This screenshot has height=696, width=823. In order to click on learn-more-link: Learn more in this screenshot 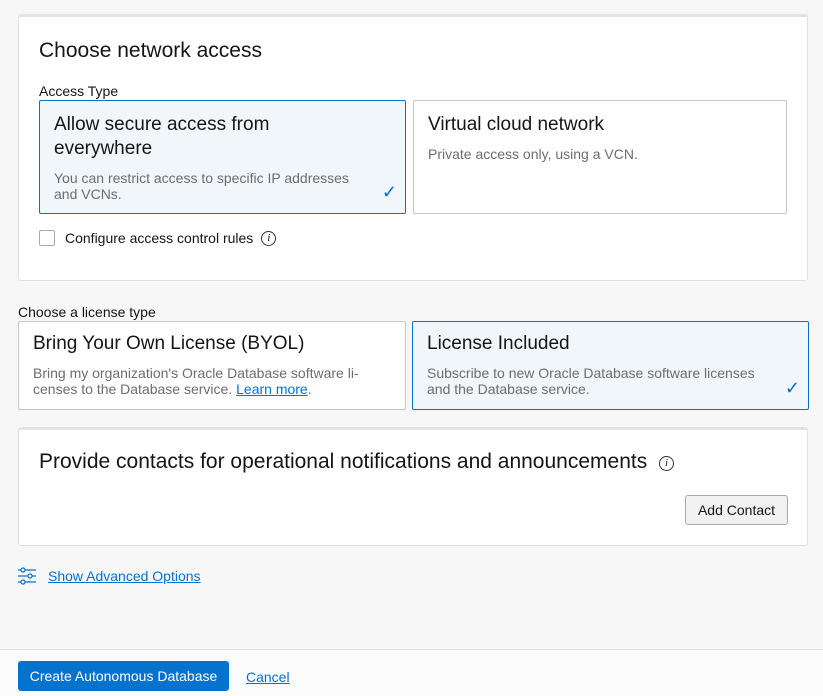, I will do `click(272, 389)`.